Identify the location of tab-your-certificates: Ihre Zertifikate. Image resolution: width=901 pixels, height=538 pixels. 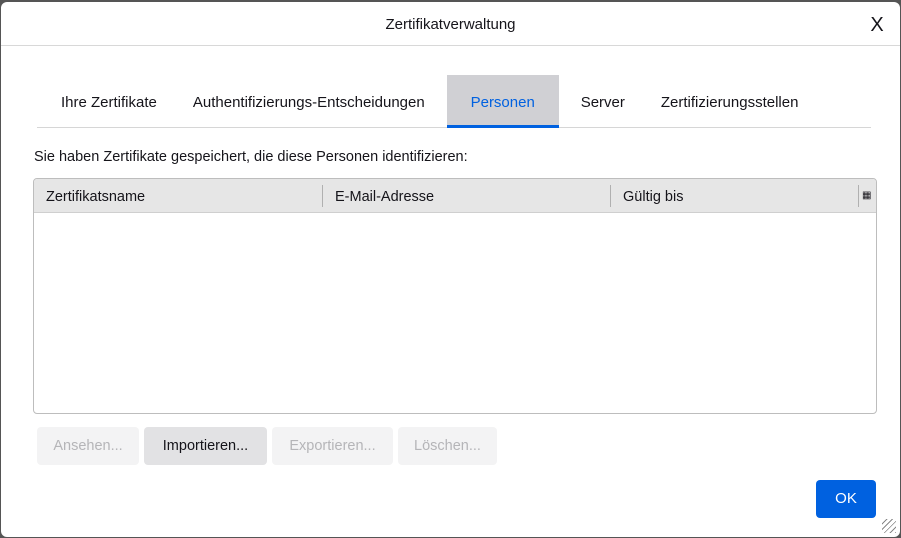
(109, 101).